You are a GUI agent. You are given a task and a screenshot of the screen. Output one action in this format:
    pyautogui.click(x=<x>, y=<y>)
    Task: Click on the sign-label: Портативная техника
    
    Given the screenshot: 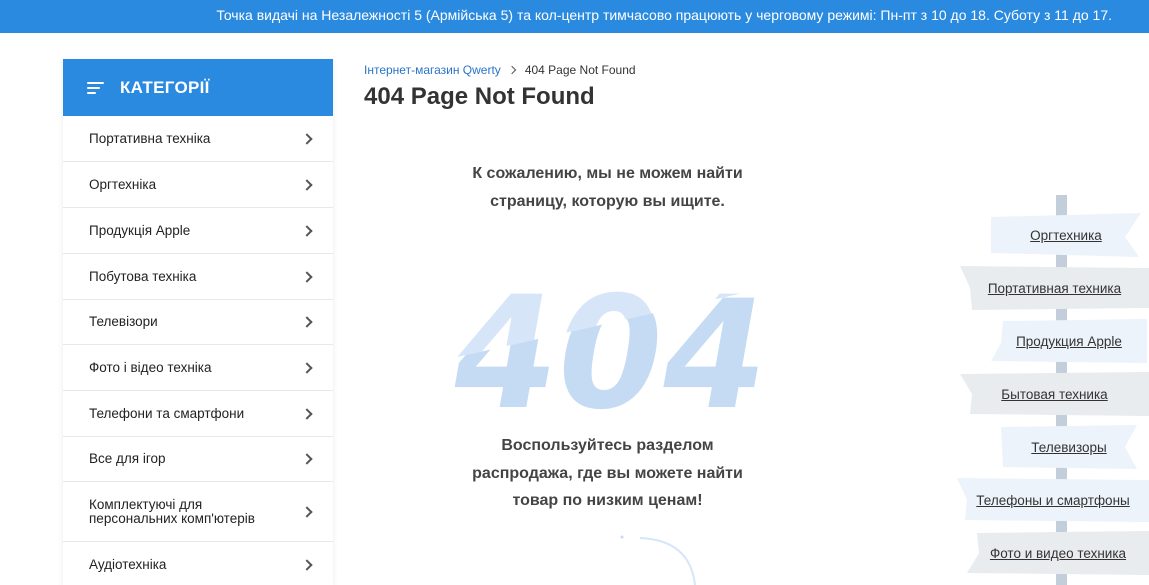 What is the action you would take?
    pyautogui.click(x=1054, y=288)
    